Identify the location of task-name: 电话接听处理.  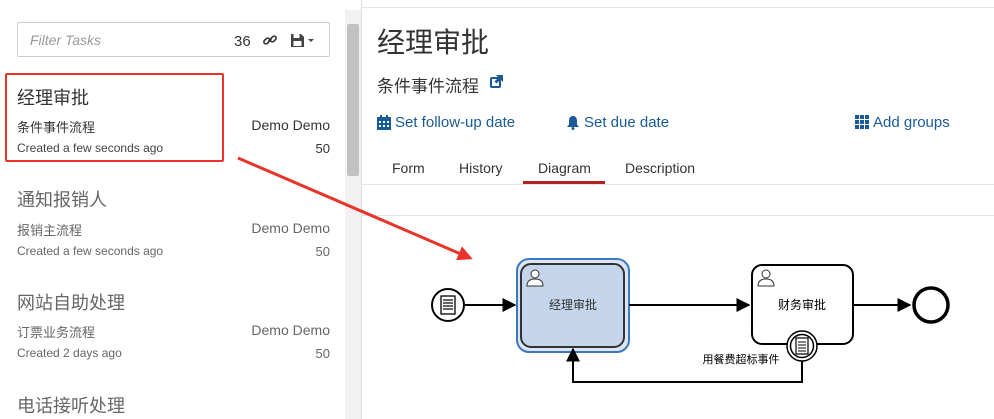
(71, 406).